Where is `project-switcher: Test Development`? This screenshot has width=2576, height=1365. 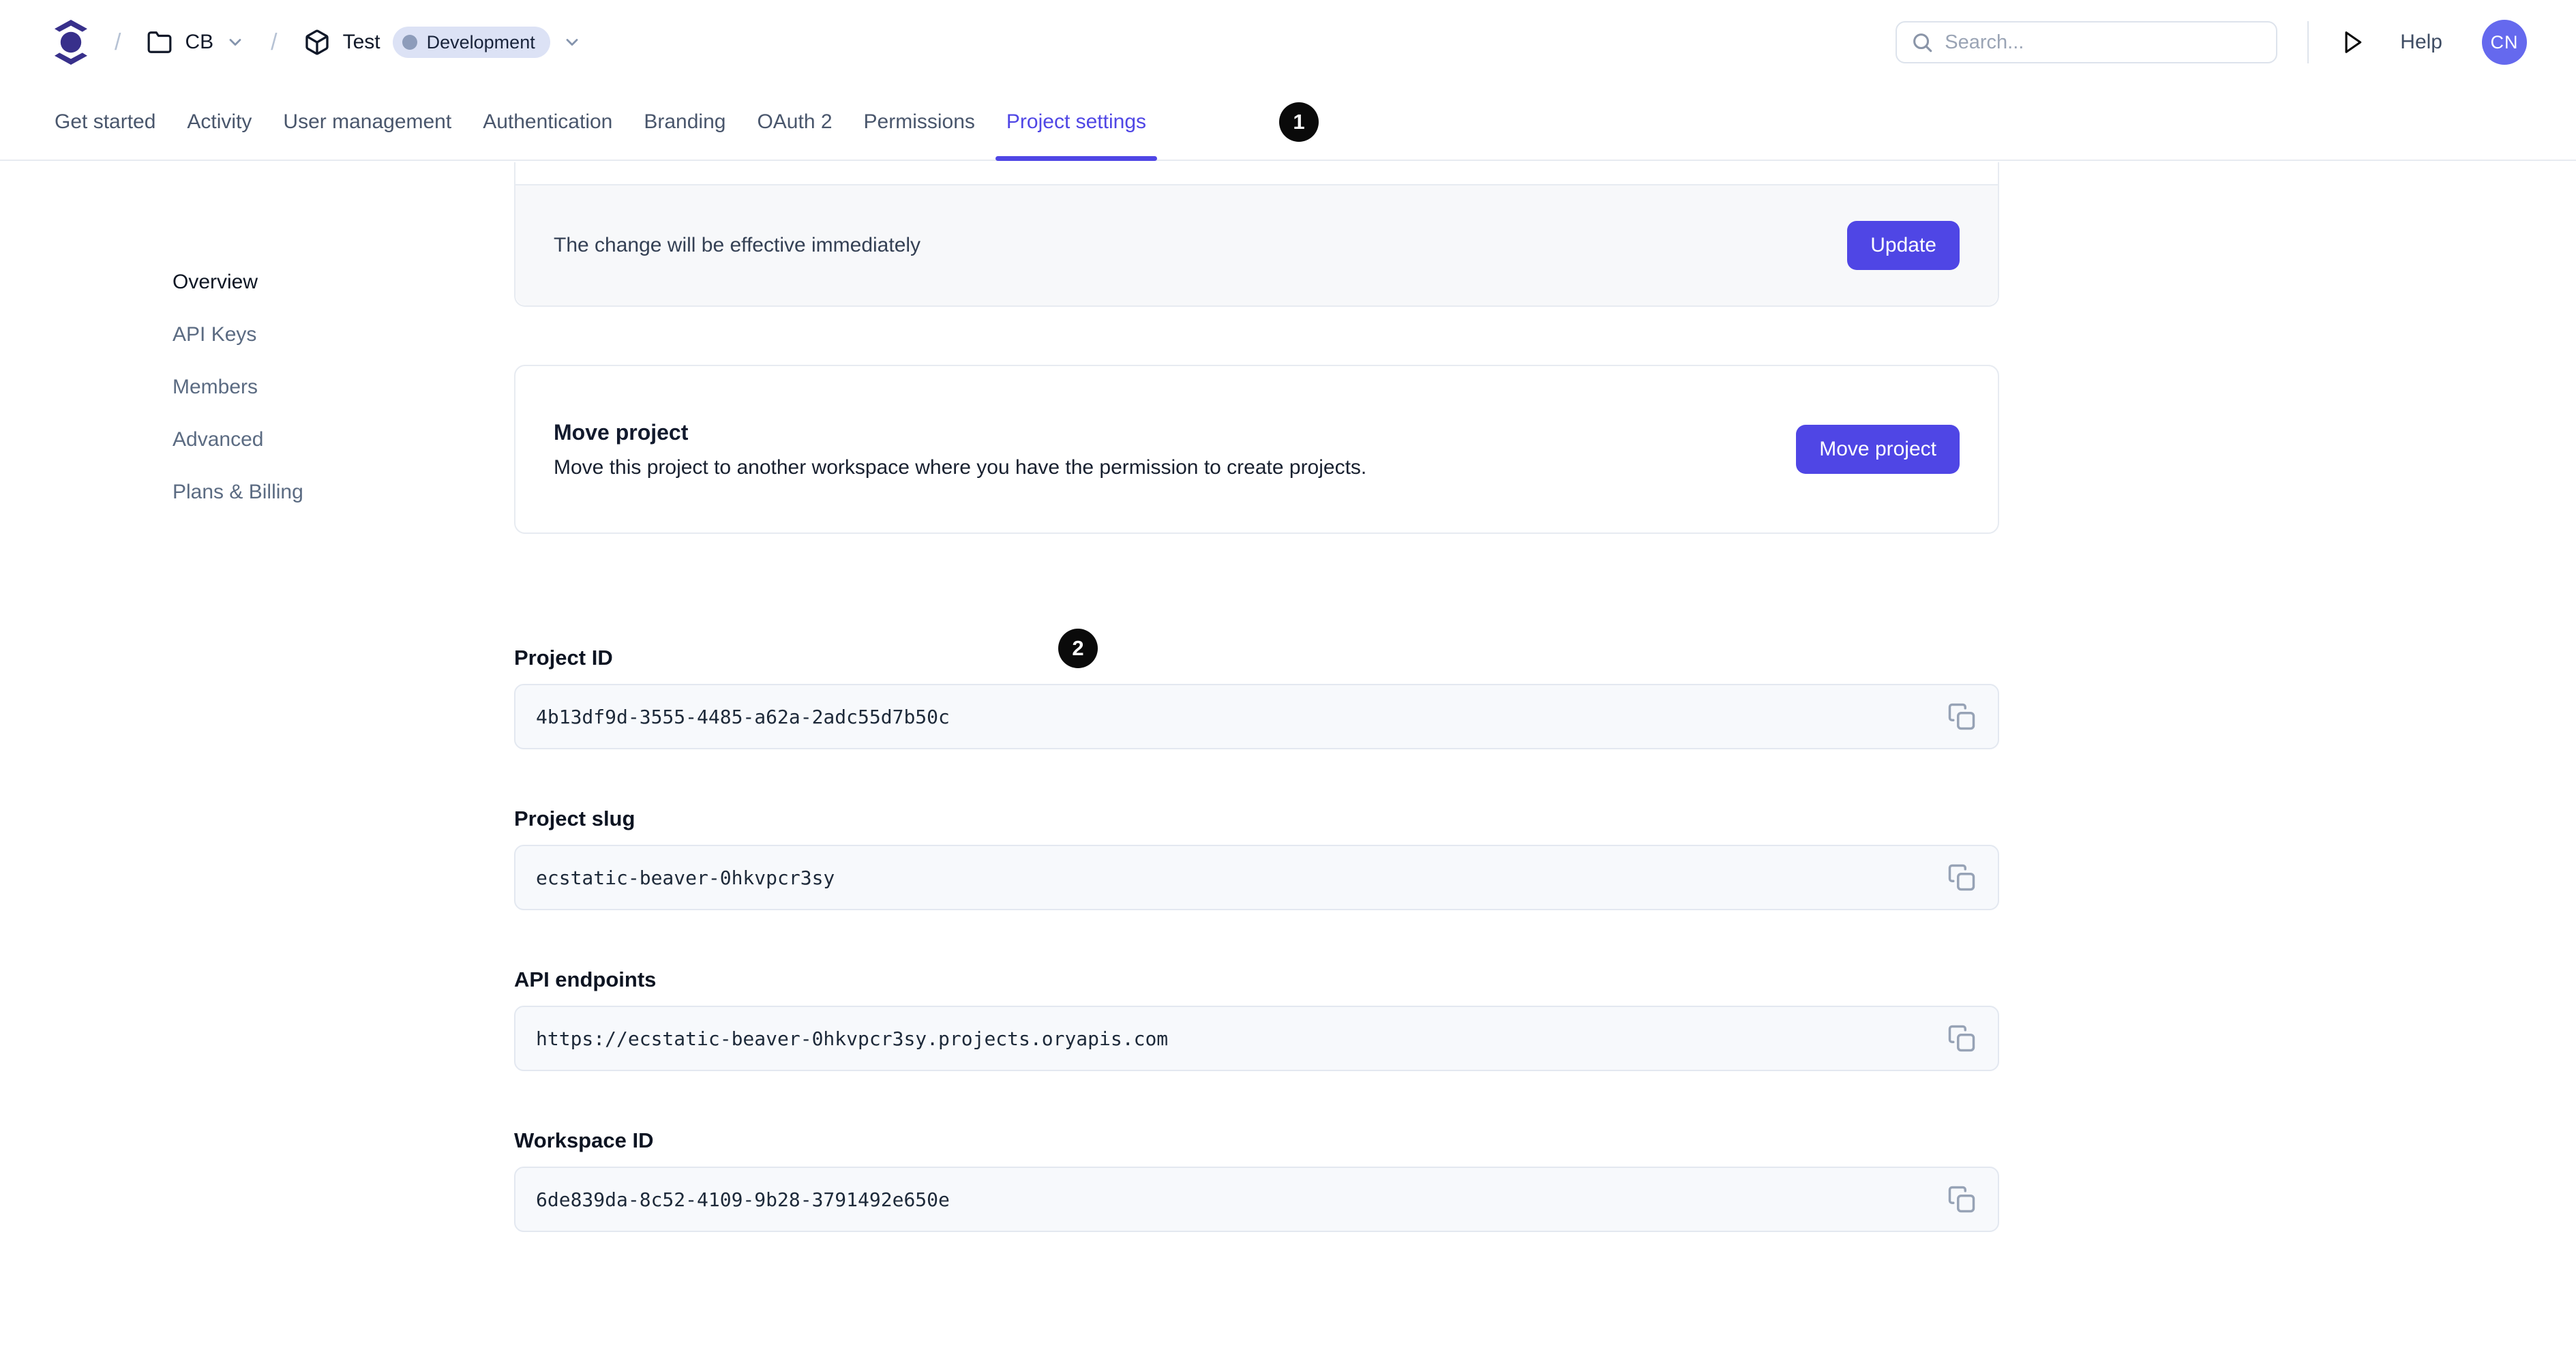 project-switcher: Test Development is located at coordinates (442, 42).